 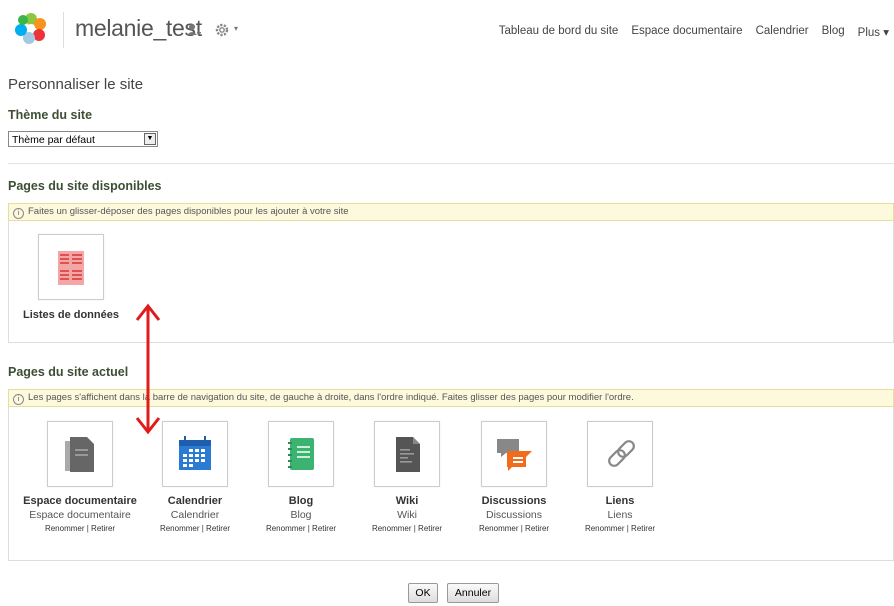 I want to click on gear-dropdown-caret-icon: ▾, so click(x=236, y=28).